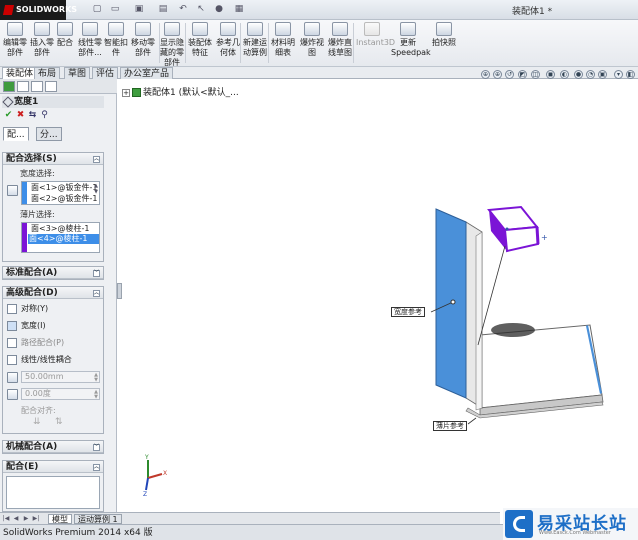 Image resolution: width=638 pixels, height=540 pixels. Describe the element at coordinates (534, 410) in the screenshot. I see `sheet-bend` at that location.